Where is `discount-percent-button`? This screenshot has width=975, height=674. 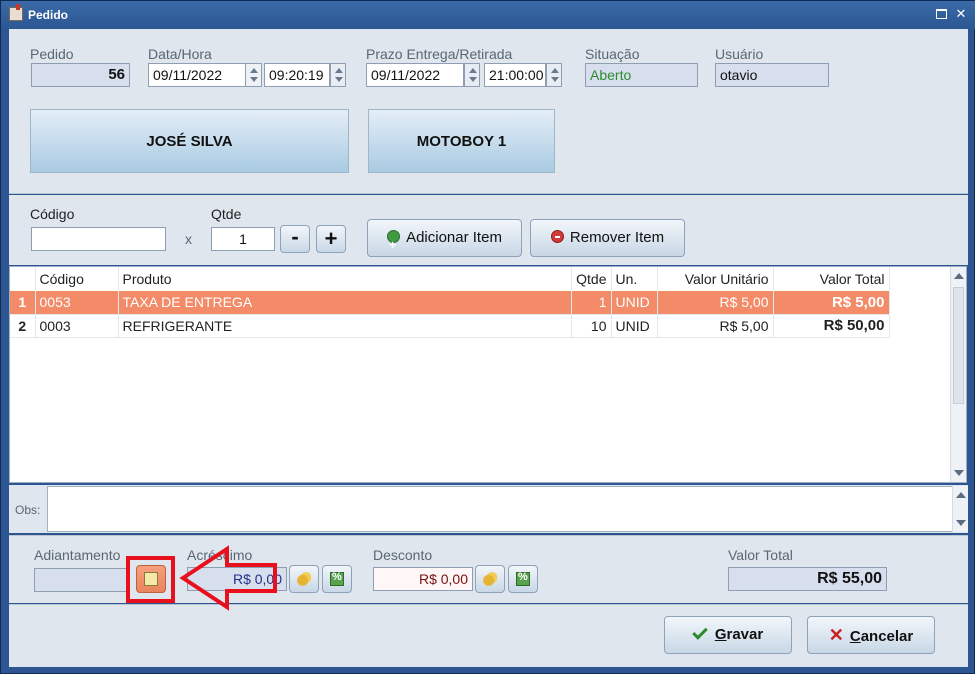 discount-percent-button is located at coordinates (523, 579).